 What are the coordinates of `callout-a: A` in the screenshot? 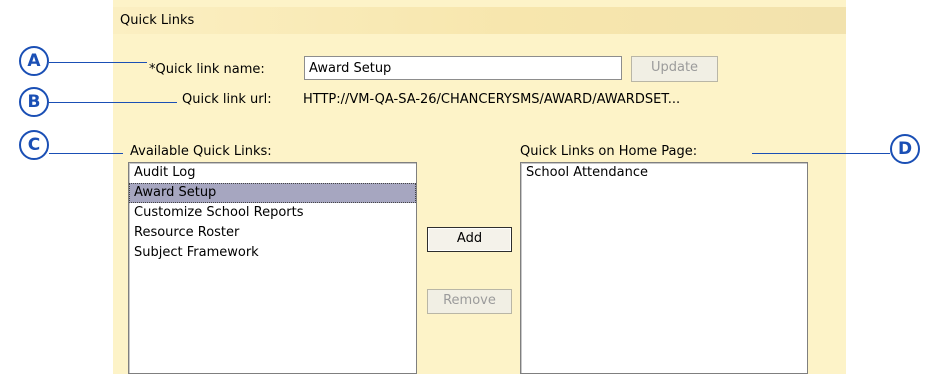 It's located at (34, 61).